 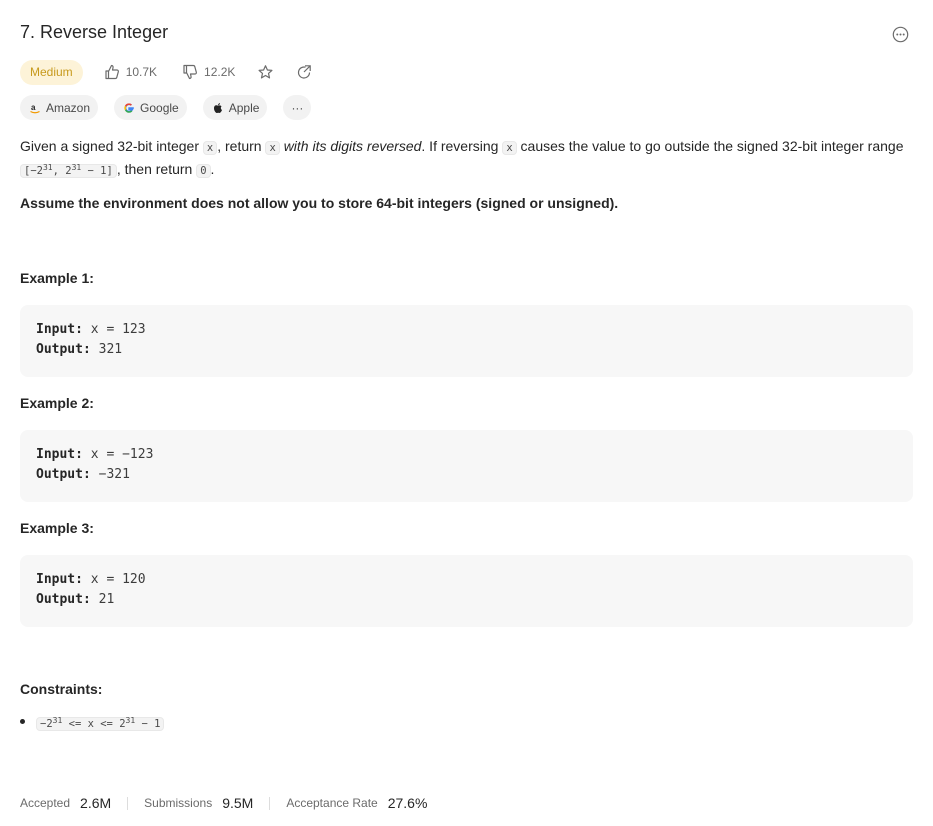 I want to click on company-label: Apple, so click(x=244, y=107).